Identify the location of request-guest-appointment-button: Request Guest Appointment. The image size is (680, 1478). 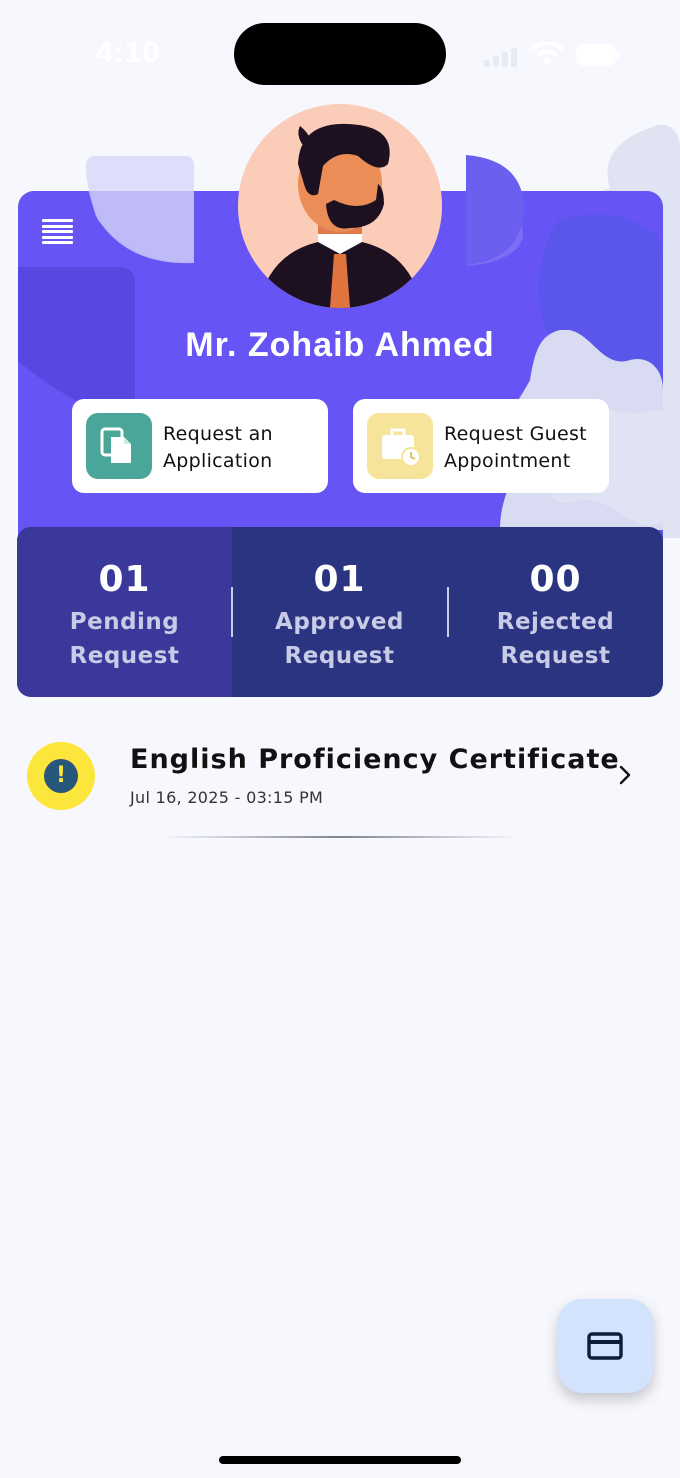
(481, 446).